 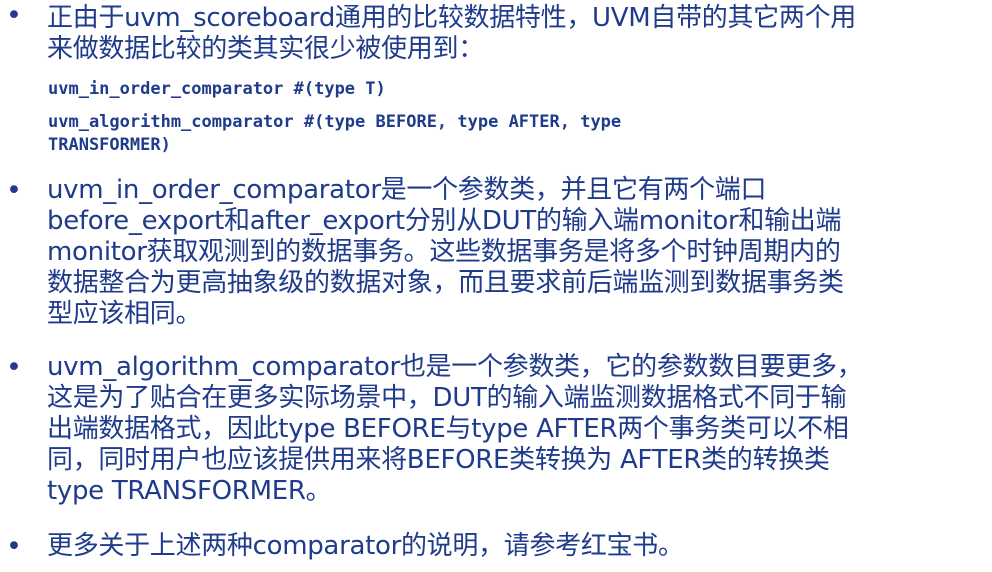 I want to click on text-line: 更多关于上述两种comparator的说明，请参考红宝书。, so click(x=365, y=546).